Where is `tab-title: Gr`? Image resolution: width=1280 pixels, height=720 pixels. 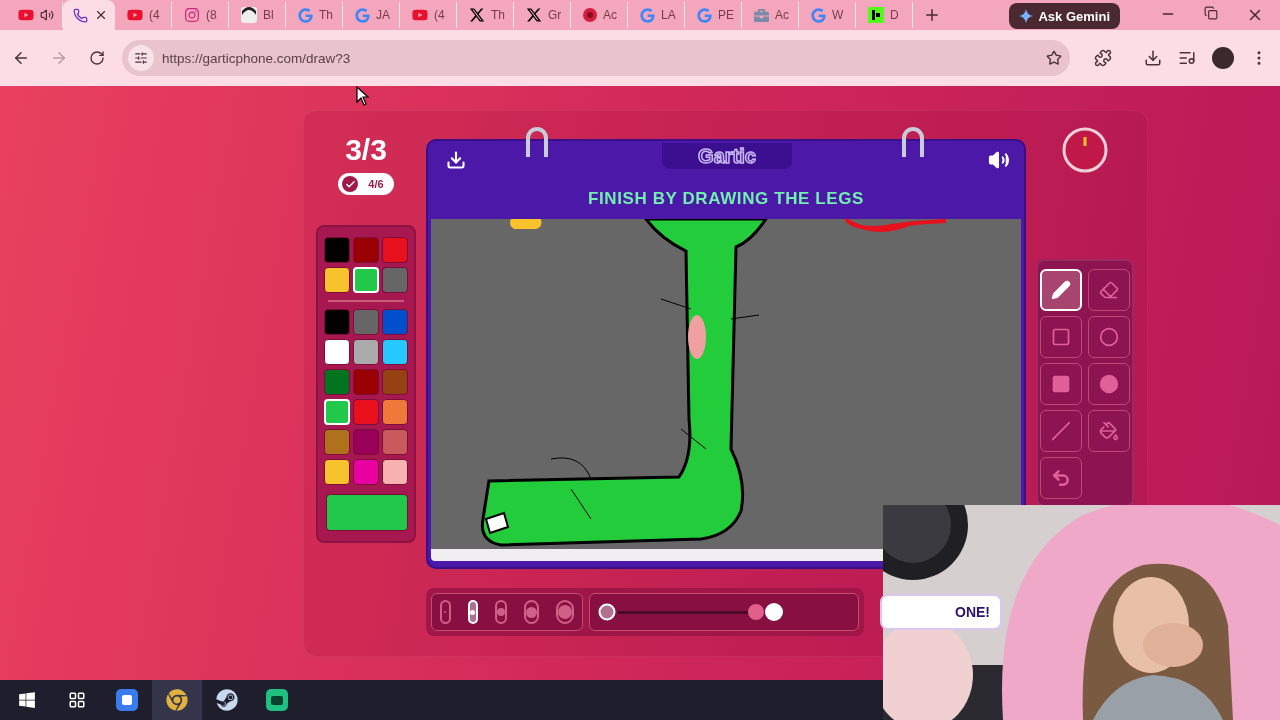
tab-title: Gr is located at coordinates (555, 15).